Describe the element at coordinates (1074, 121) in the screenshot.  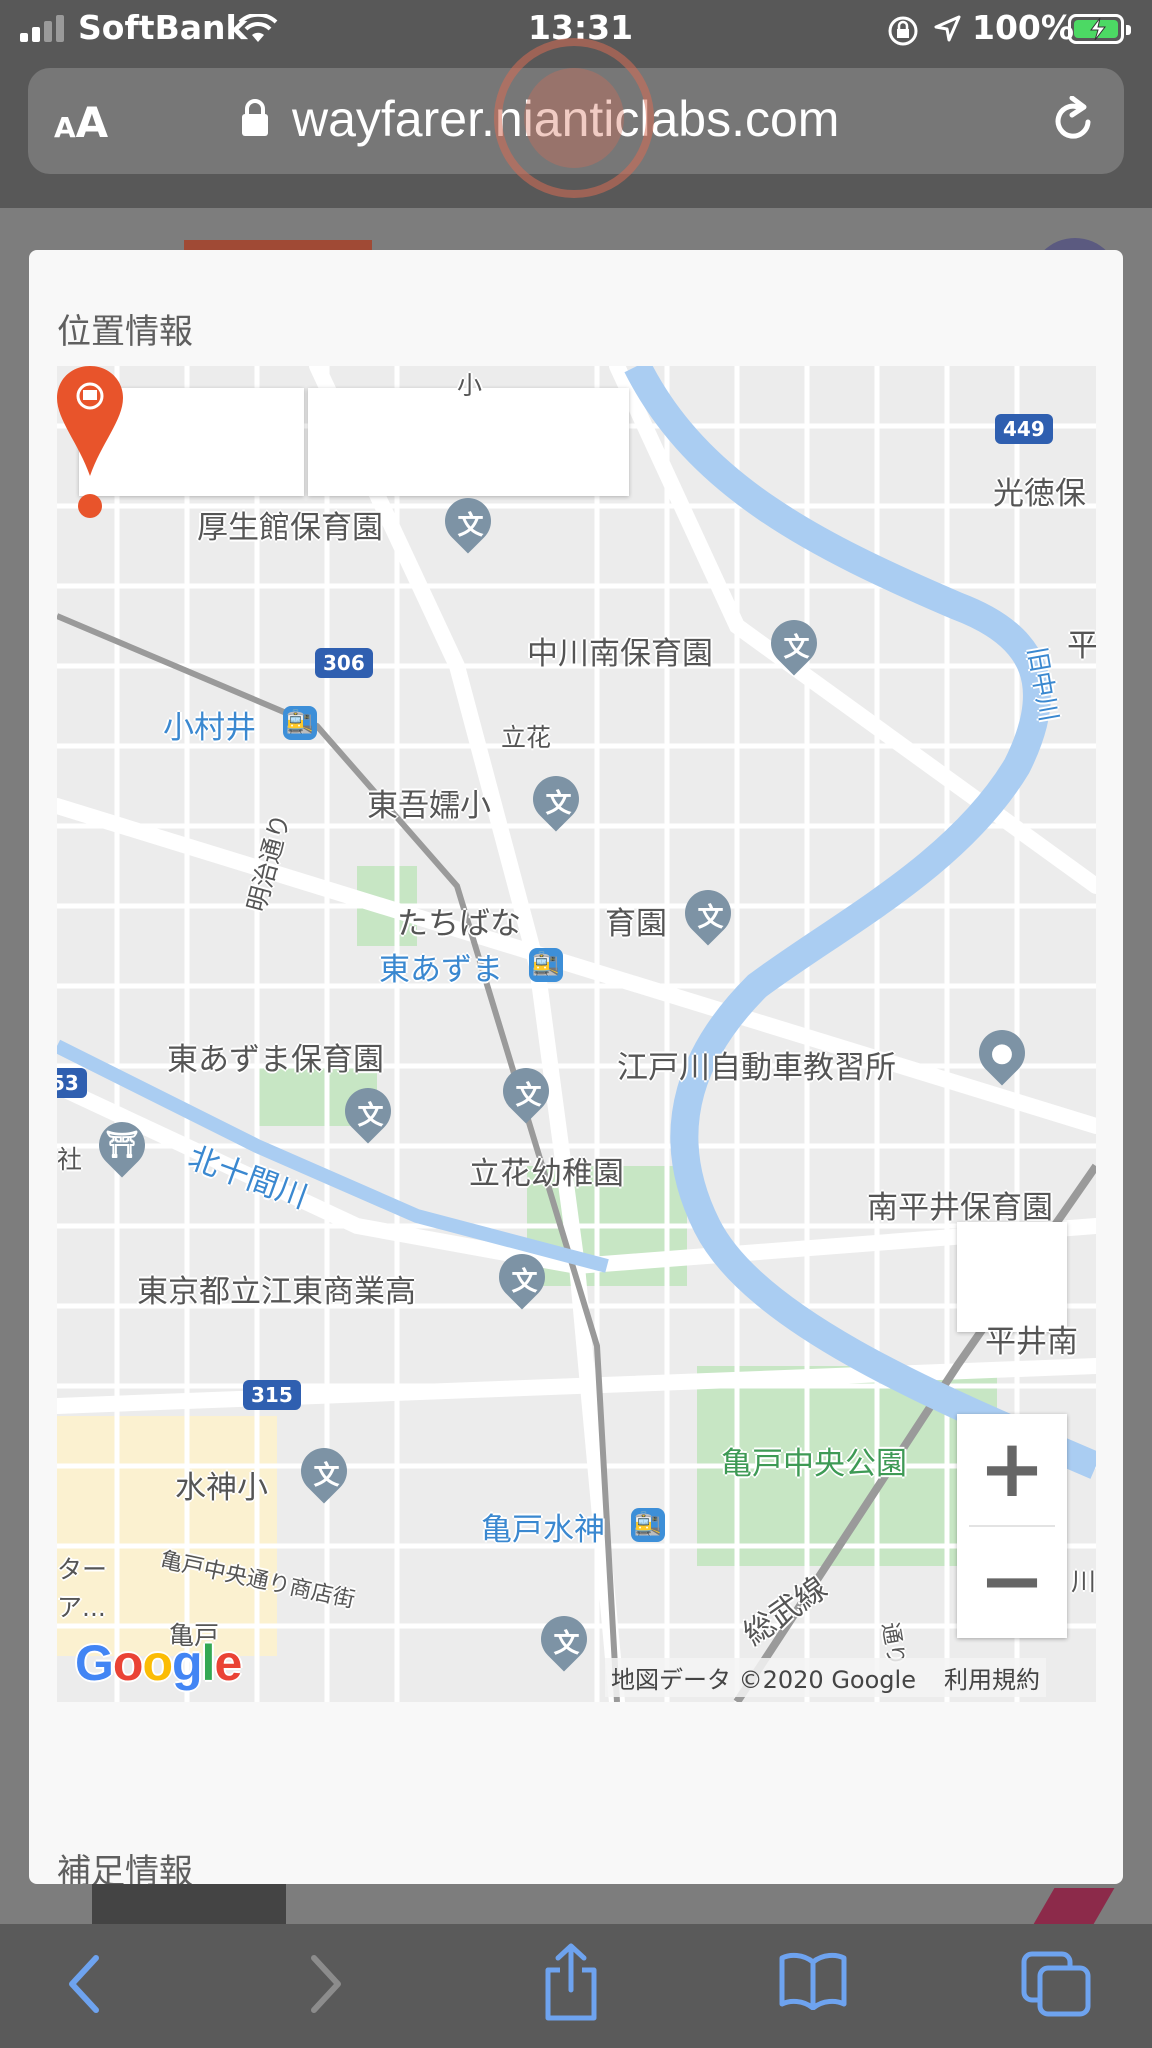
I see `reload-icon` at that location.